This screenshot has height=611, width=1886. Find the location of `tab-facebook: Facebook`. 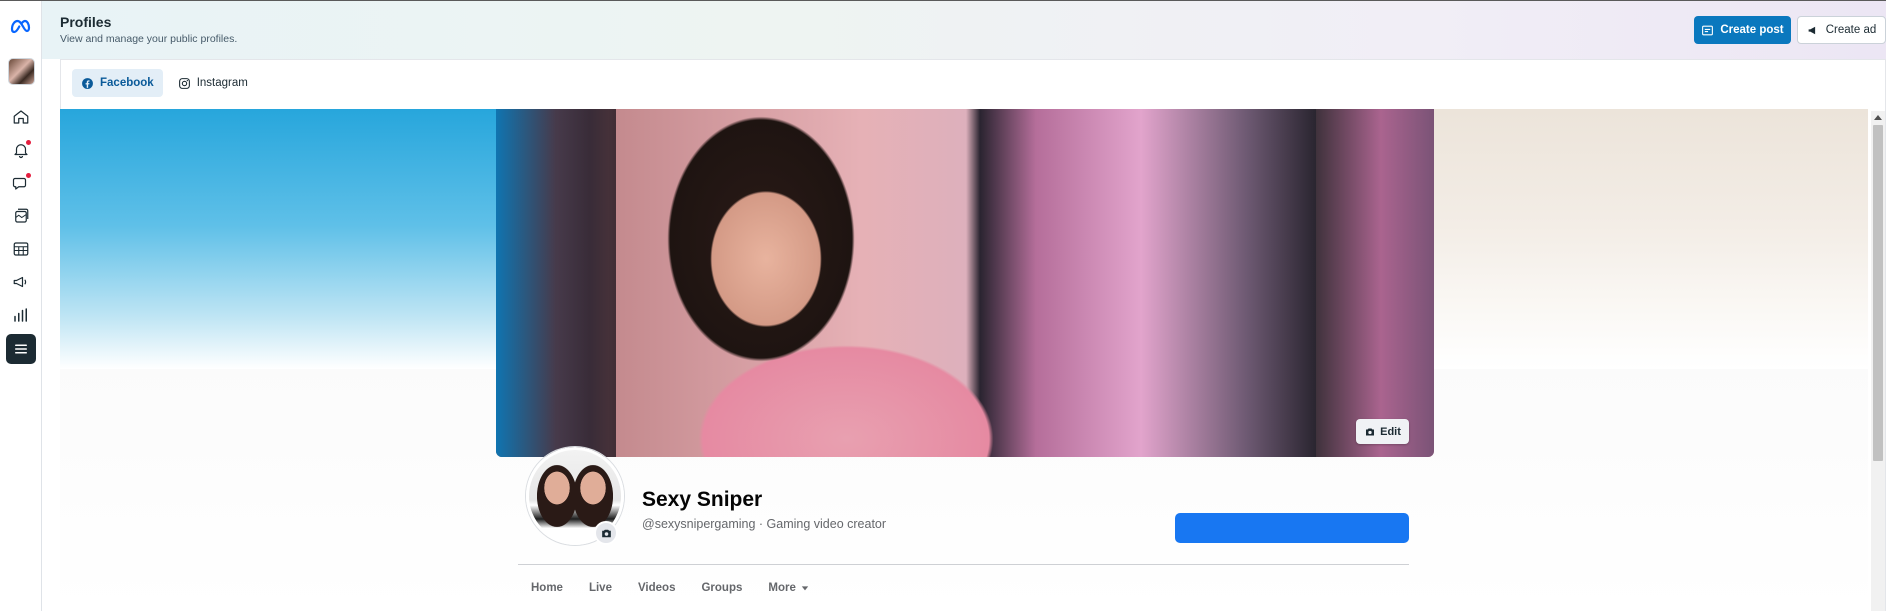

tab-facebook: Facebook is located at coordinates (117, 83).